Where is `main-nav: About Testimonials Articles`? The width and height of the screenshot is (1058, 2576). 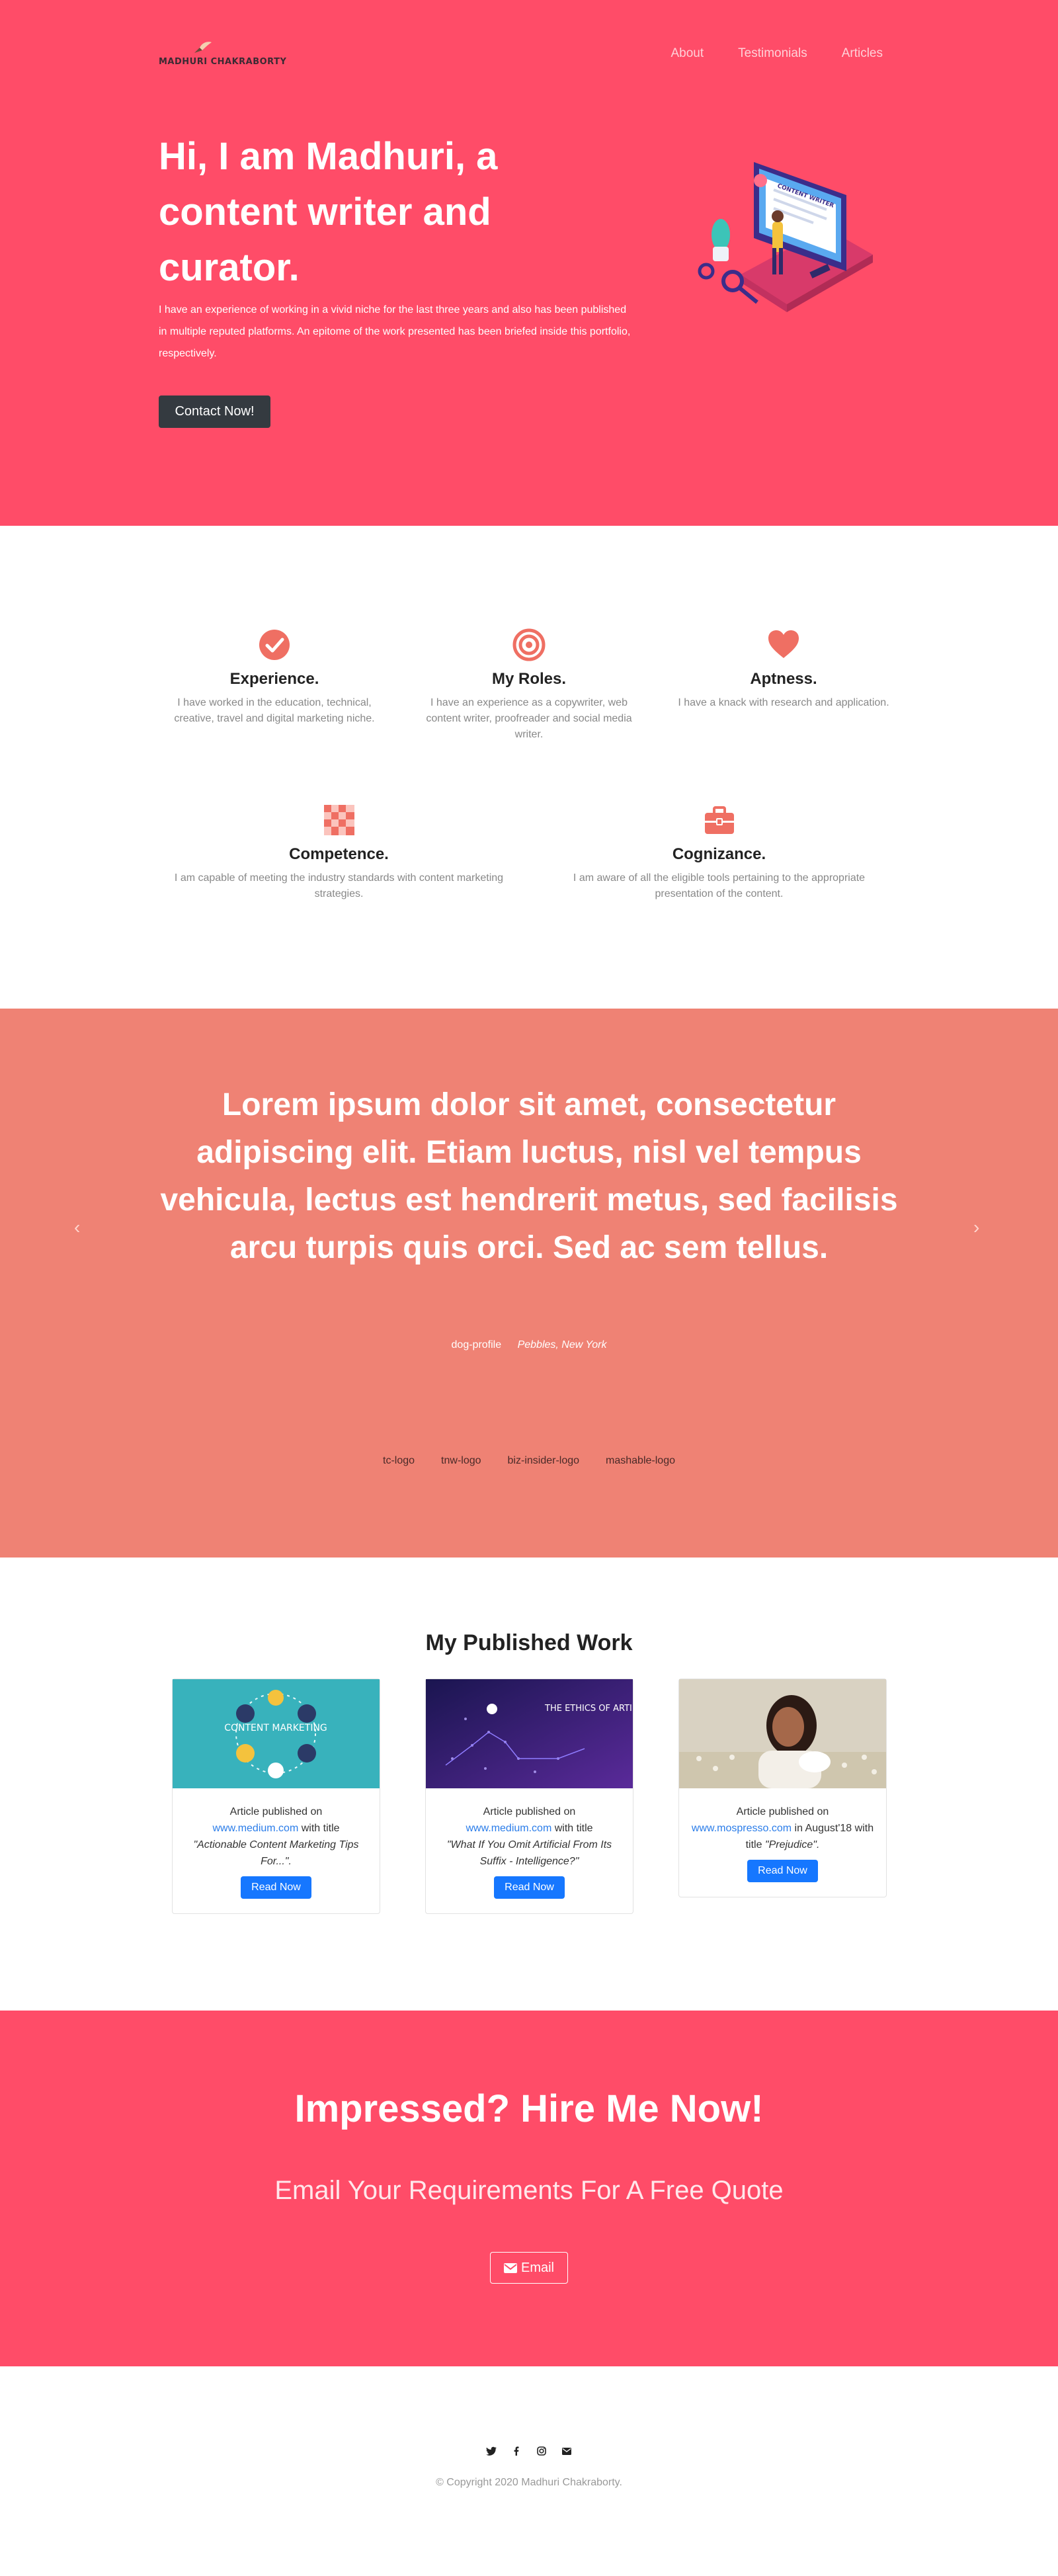
main-nav: About Testimonials Articles is located at coordinates (777, 53).